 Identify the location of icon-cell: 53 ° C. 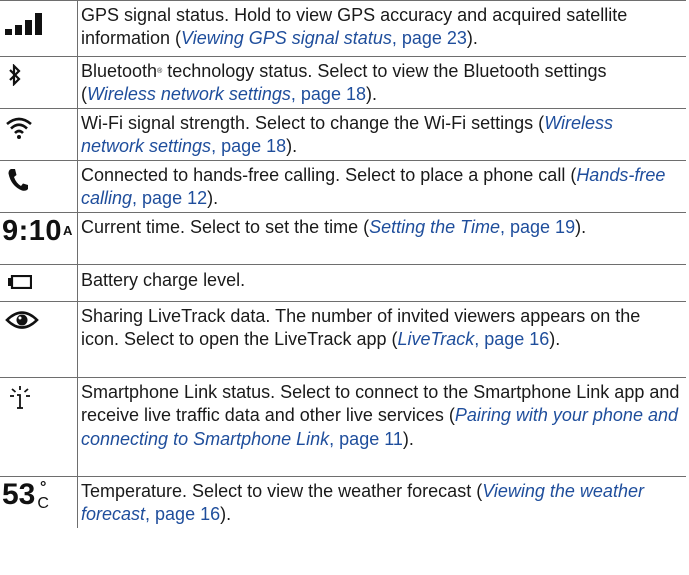
(39, 502).